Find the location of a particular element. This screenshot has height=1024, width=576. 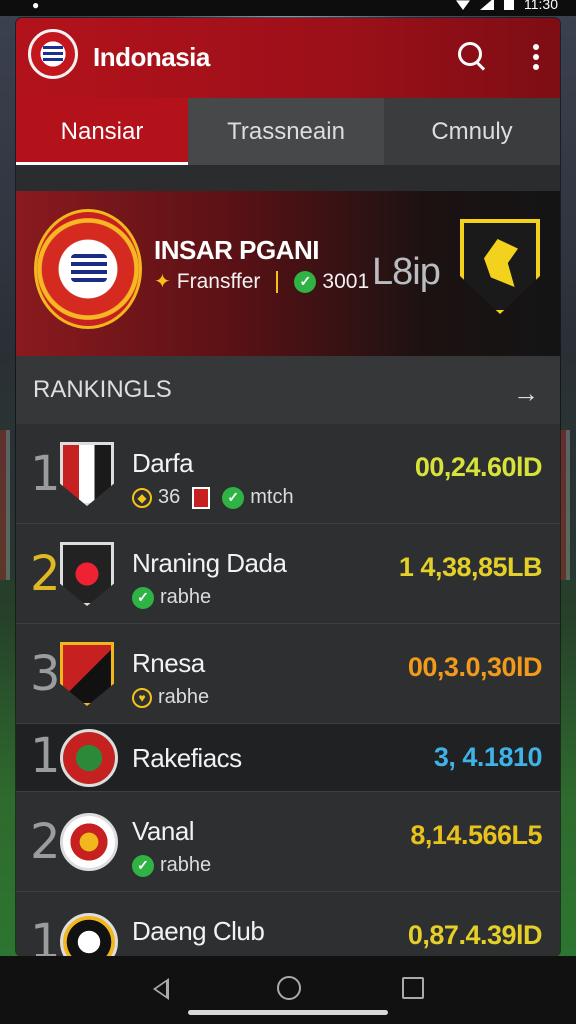

club-name: Darfa is located at coordinates (163, 463).